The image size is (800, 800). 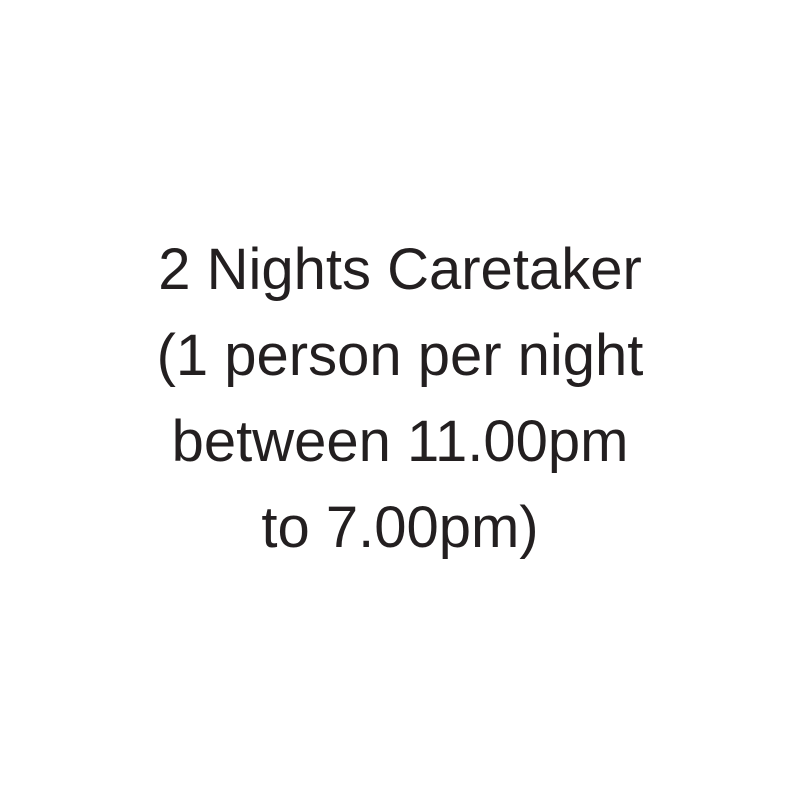 I want to click on text-line-3: between 11.00pm, so click(x=400, y=441).